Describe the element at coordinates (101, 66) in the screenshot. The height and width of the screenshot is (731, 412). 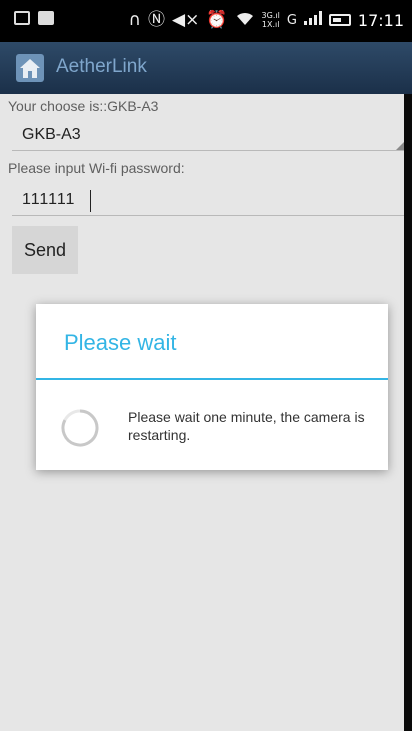
I see `app-title: AetherLink` at that location.